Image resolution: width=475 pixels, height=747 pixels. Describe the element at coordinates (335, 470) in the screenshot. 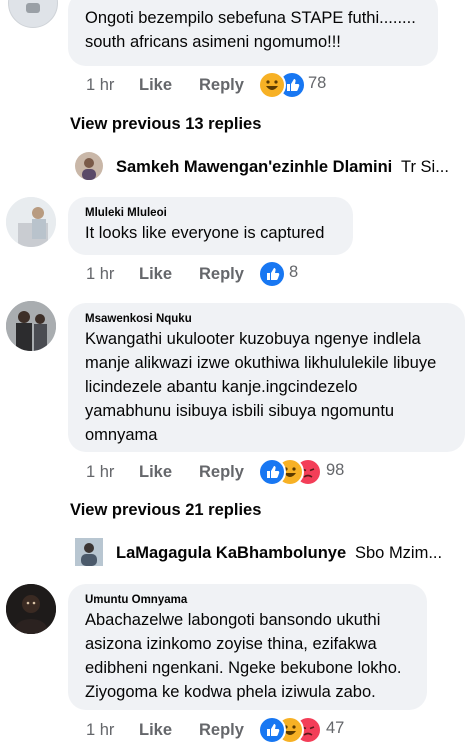

I see `reaction-count: 98` at that location.